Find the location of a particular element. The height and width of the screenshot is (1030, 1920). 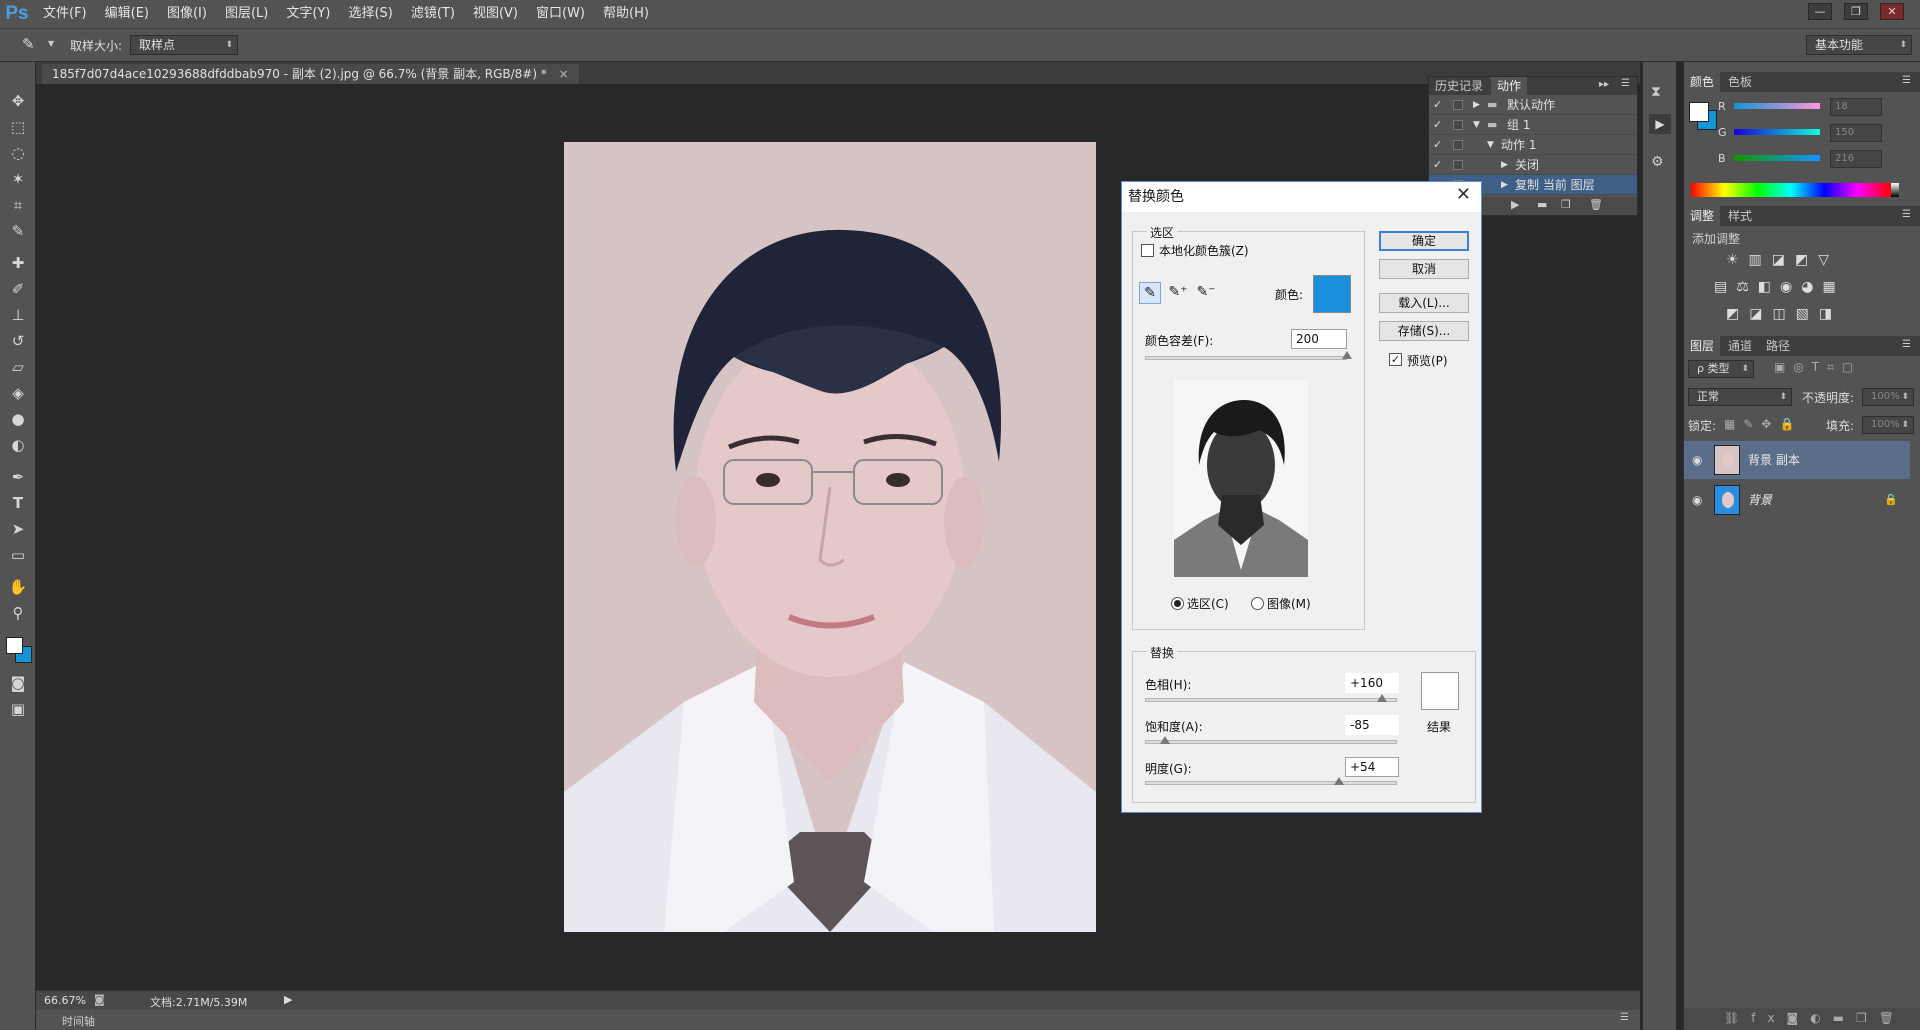

result-color-swatch is located at coordinates (1440, 691).